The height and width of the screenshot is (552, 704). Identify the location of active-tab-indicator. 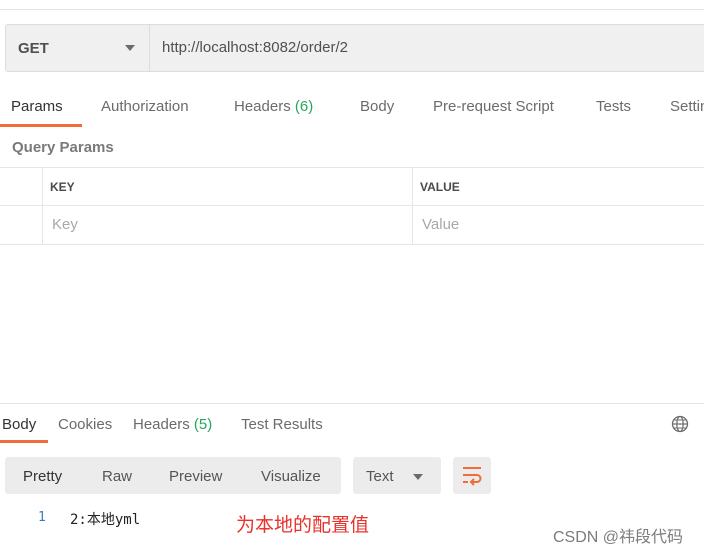
(41, 125).